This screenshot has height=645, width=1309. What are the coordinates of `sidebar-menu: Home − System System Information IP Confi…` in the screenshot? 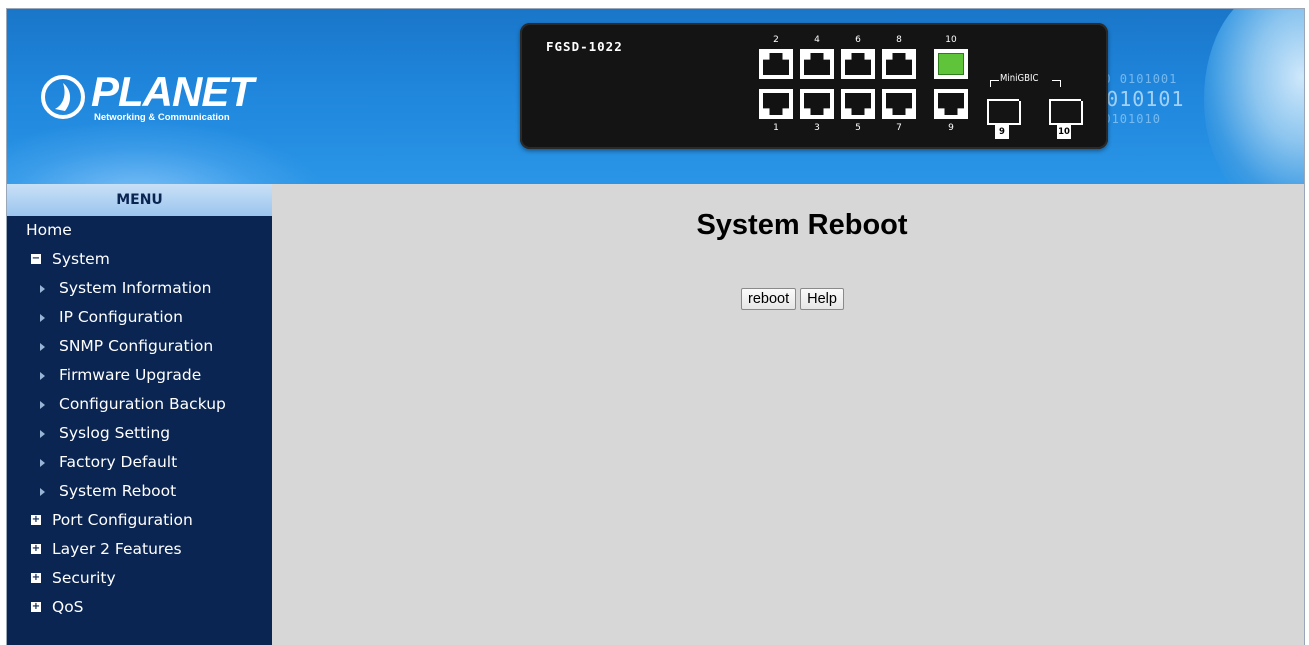 It's located at (139, 419).